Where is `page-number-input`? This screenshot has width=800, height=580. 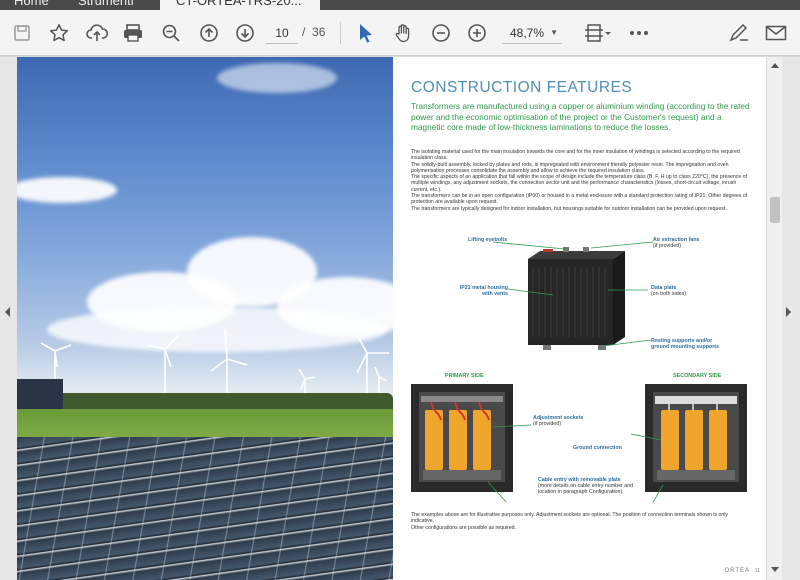 page-number-input is located at coordinates (282, 33).